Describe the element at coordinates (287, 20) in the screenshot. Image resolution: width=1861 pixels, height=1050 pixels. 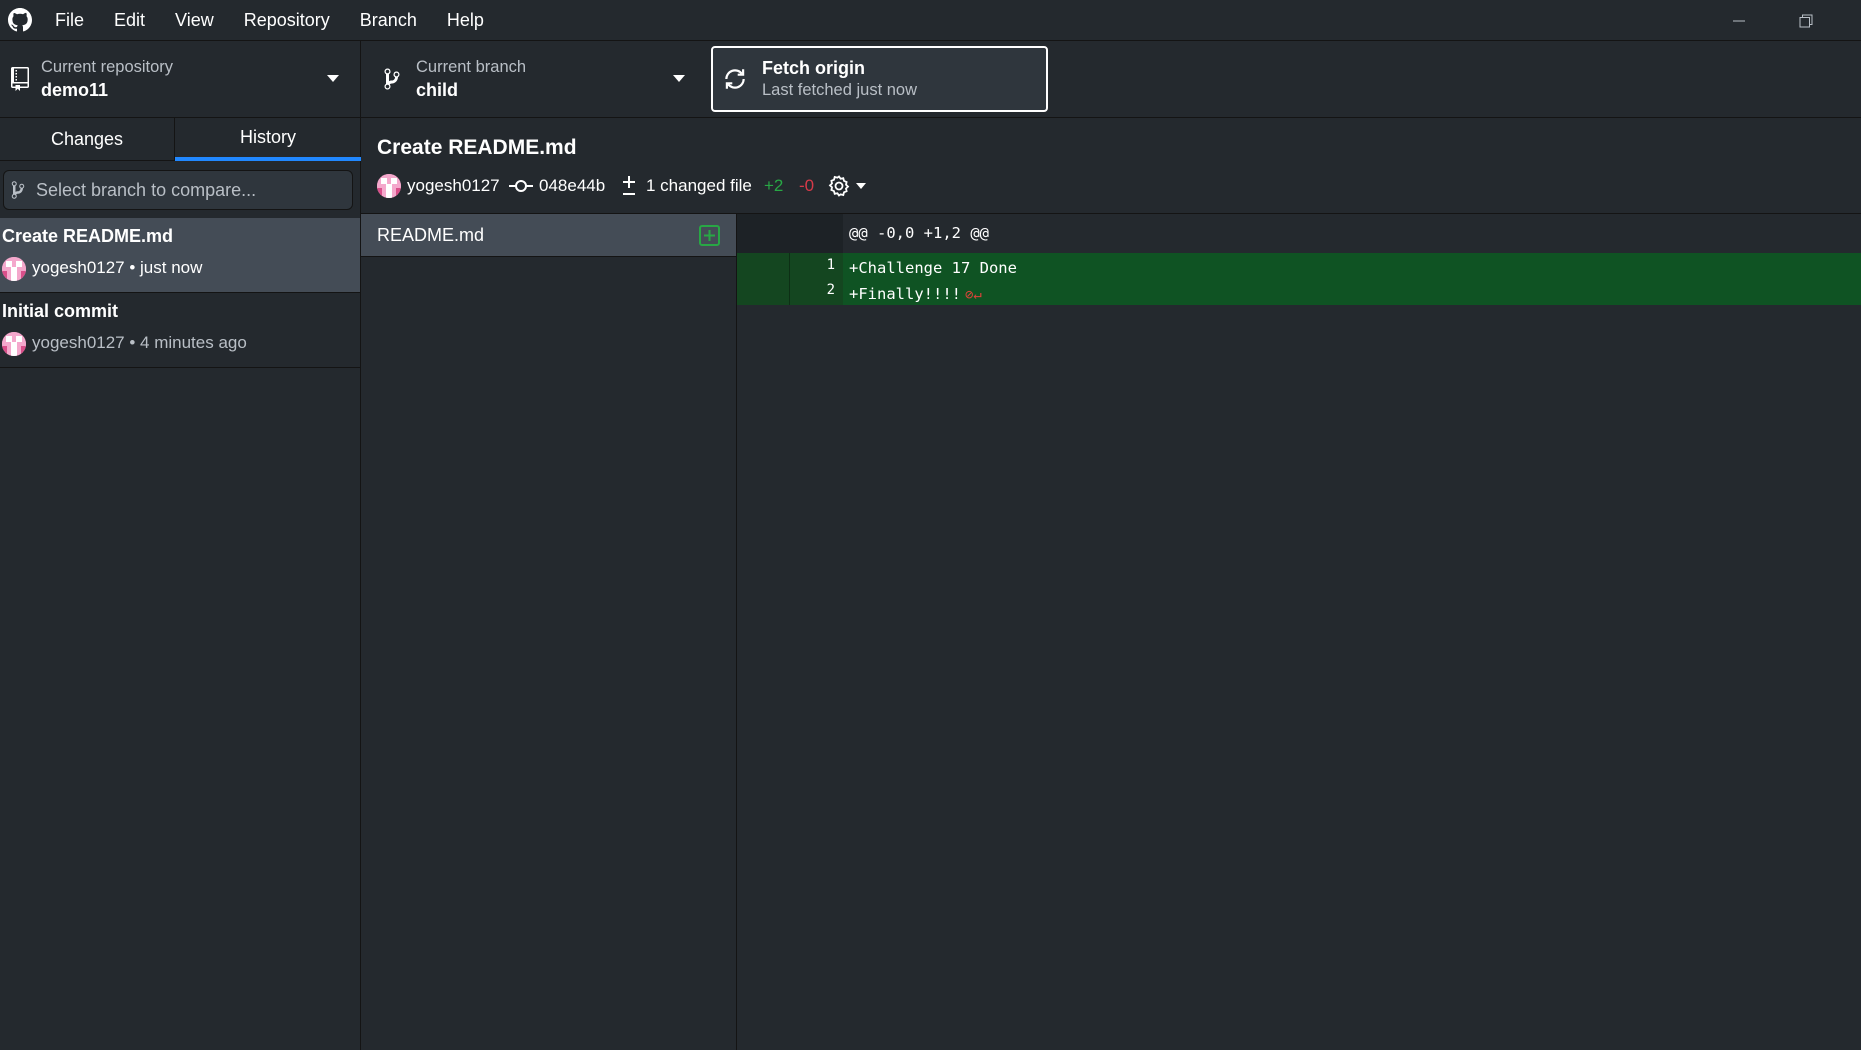
I see `menu-repository: Repository` at that location.